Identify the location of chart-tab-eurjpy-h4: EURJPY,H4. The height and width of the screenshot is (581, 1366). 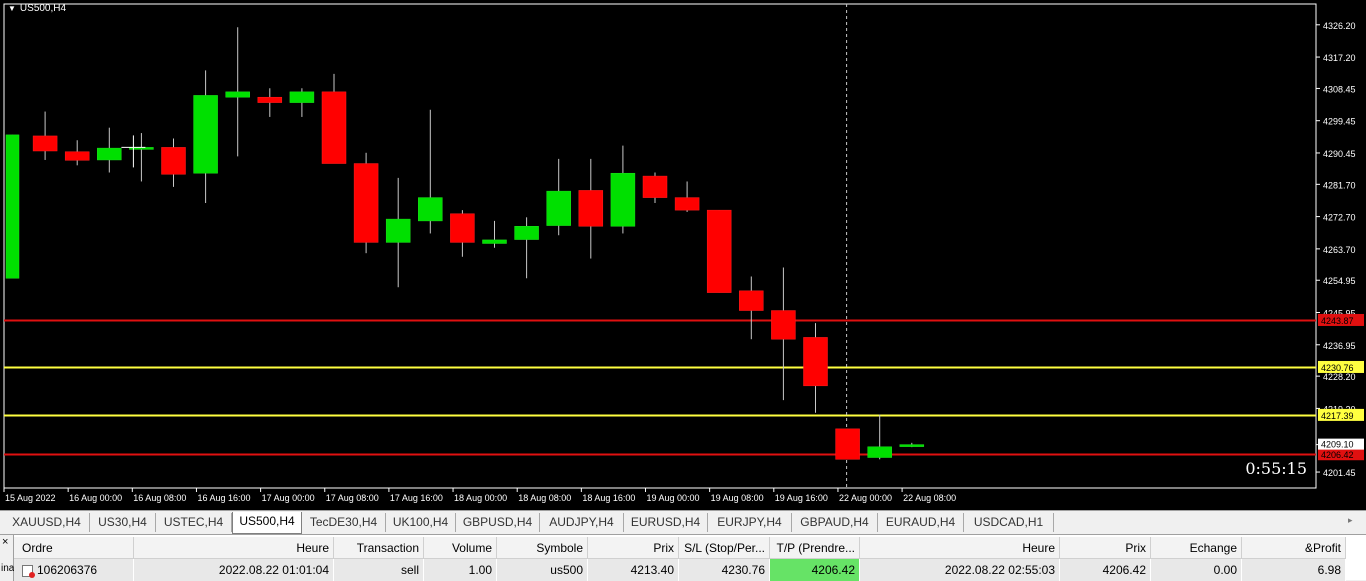
(750, 522).